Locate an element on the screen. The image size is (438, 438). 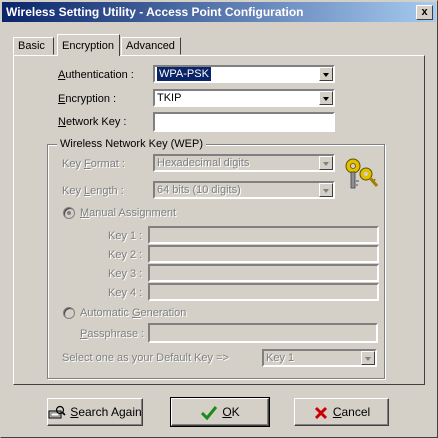
checkmark-icon is located at coordinates (209, 413).